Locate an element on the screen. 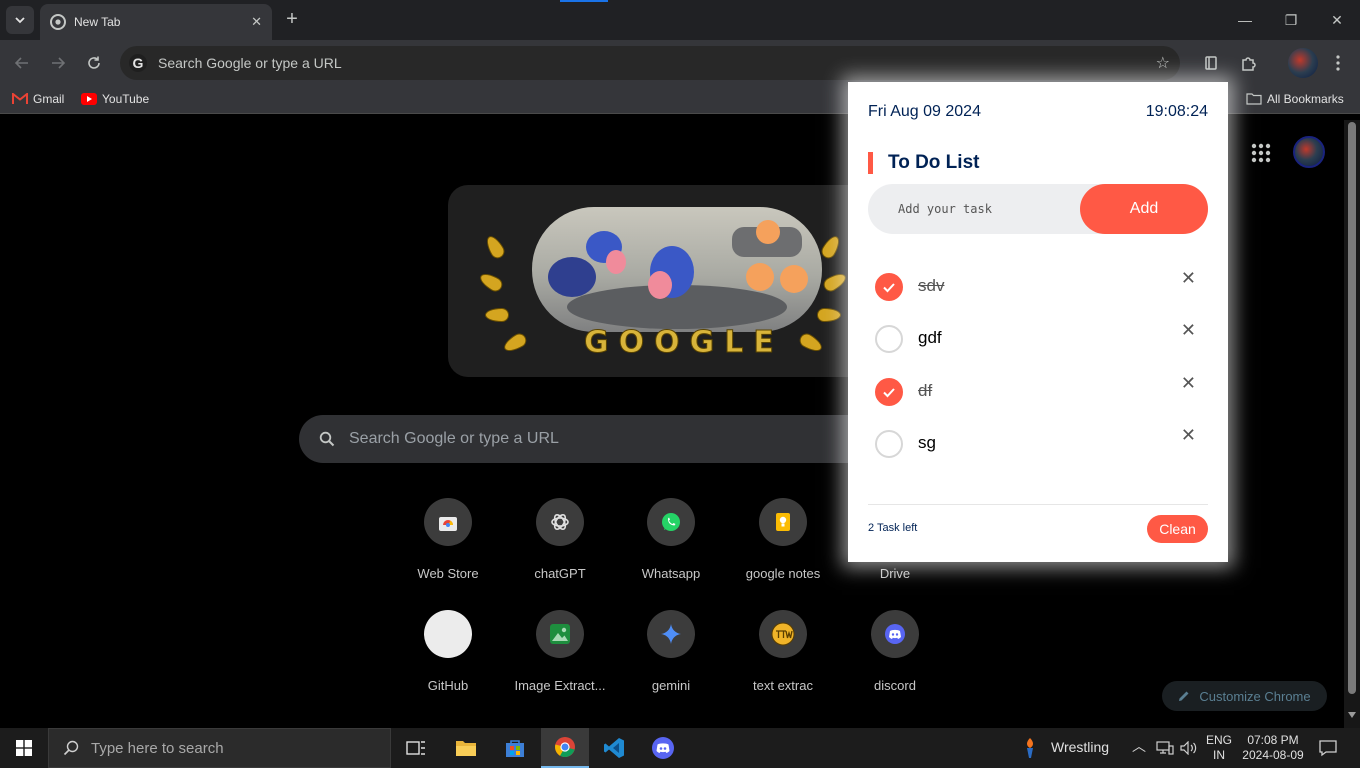 The height and width of the screenshot is (768, 1360). taskbar-search-placeholder: Type here to search is located at coordinates (157, 748).